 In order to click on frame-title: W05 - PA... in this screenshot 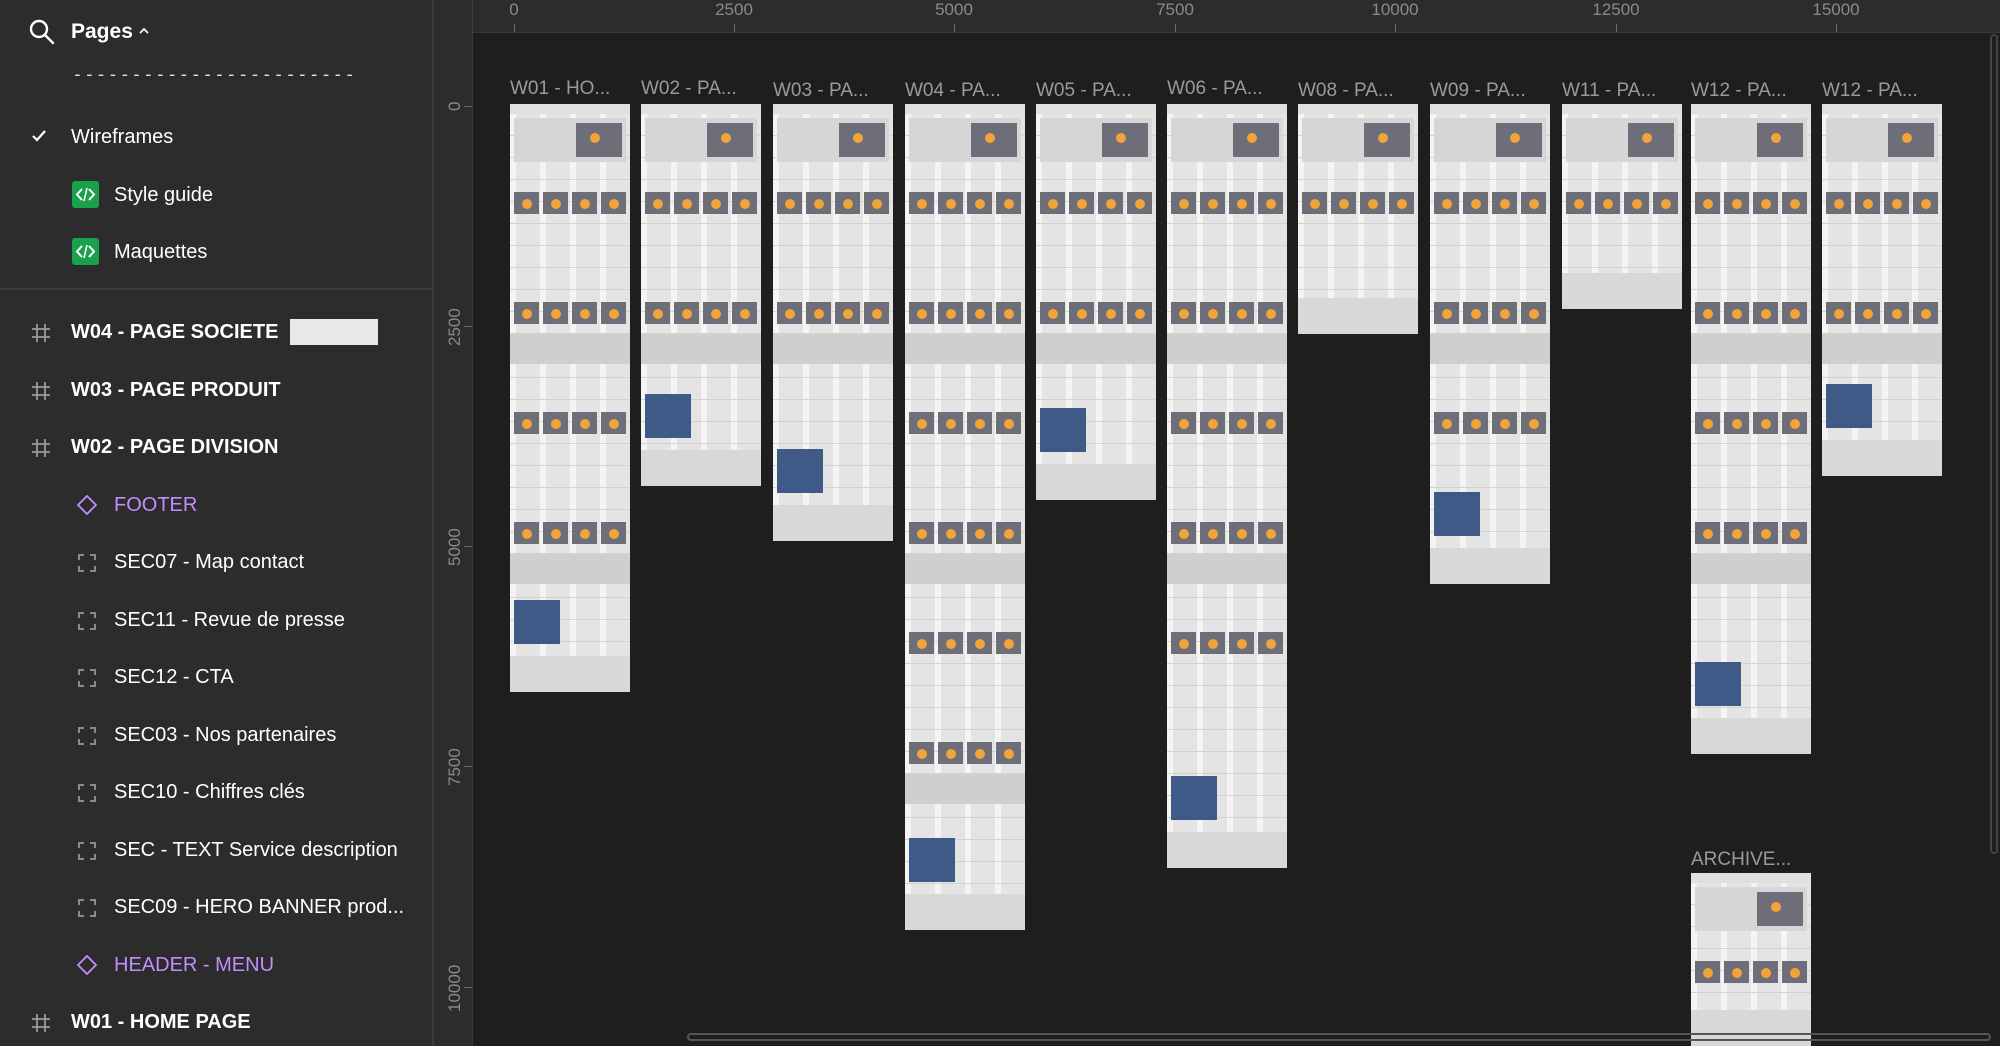, I will do `click(1084, 91)`.